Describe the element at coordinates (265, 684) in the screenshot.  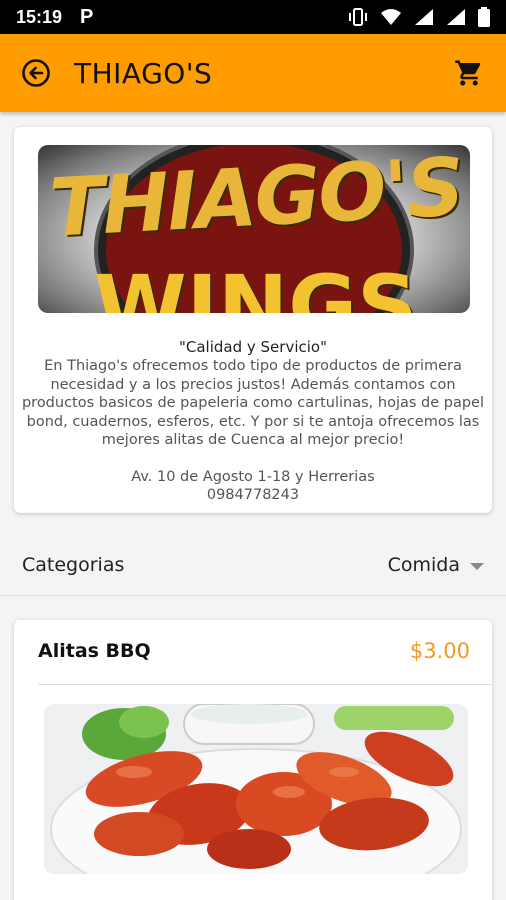
I see `product-divider` at that location.